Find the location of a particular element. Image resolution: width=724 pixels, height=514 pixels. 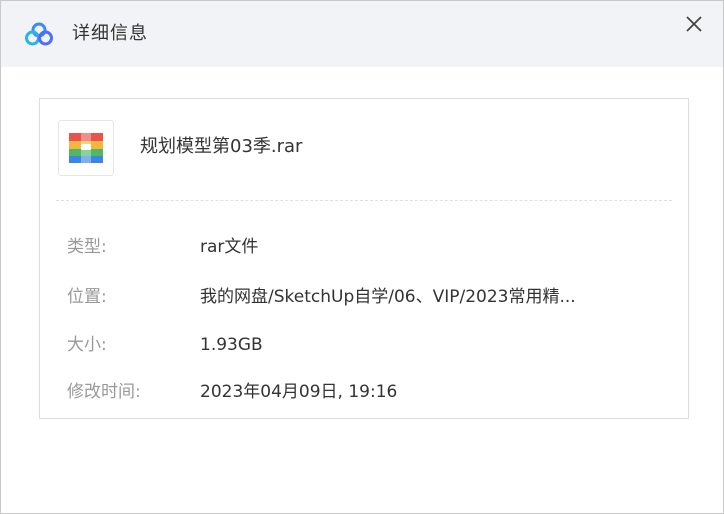

rar-archive-icon is located at coordinates (86, 148).